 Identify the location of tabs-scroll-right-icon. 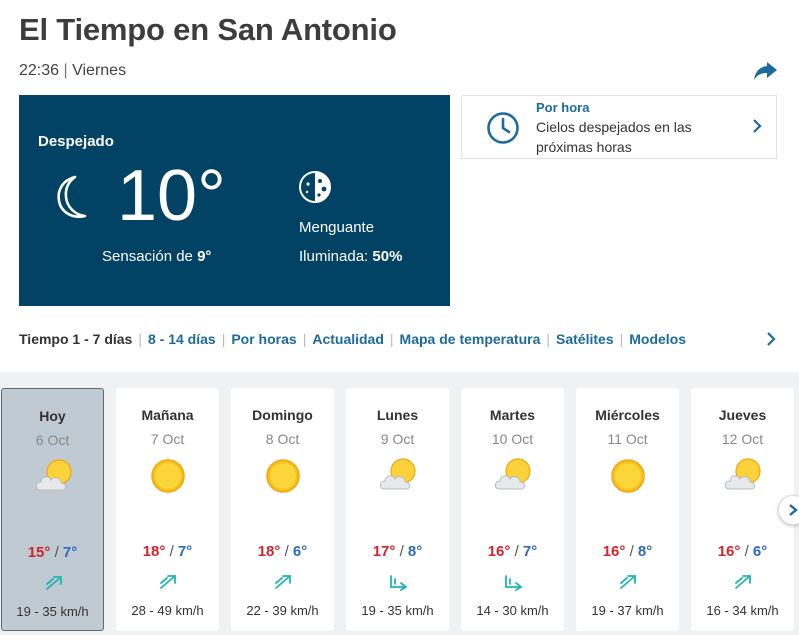
(771, 341).